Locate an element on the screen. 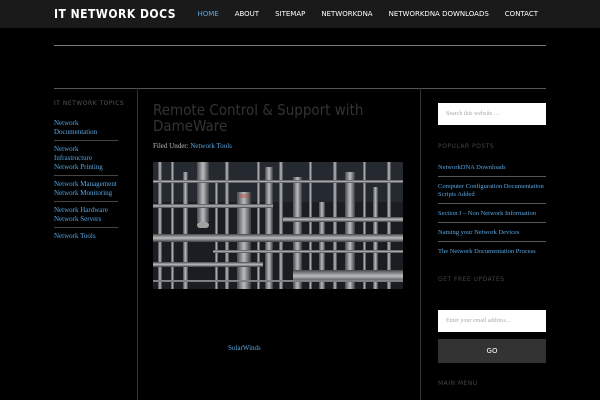 The height and width of the screenshot is (400, 600). main-menu-title: MAIN MENU is located at coordinates (458, 383).